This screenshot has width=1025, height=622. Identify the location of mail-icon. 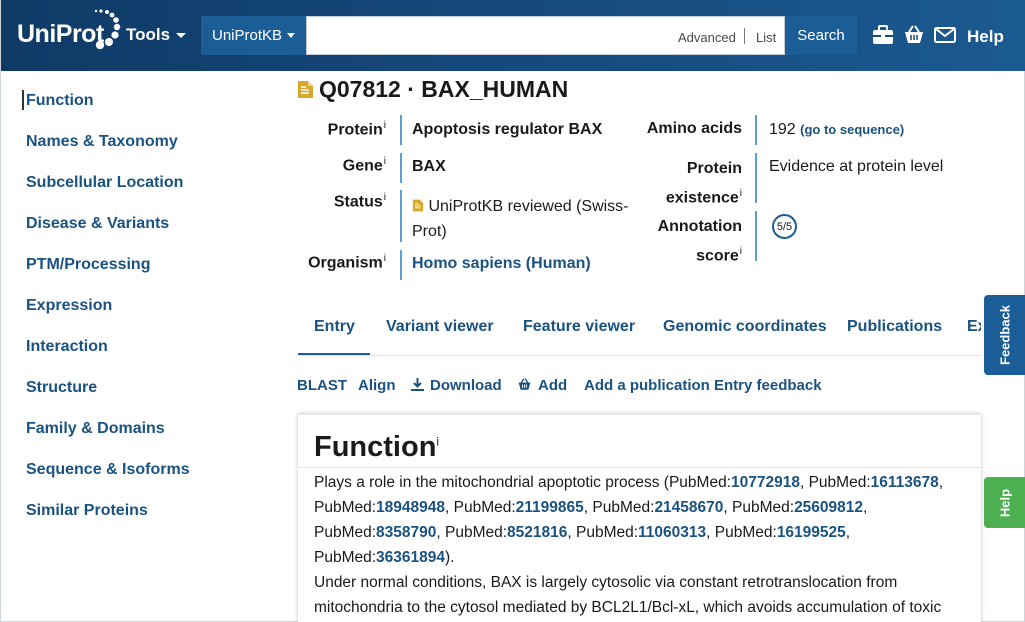
(945, 35).